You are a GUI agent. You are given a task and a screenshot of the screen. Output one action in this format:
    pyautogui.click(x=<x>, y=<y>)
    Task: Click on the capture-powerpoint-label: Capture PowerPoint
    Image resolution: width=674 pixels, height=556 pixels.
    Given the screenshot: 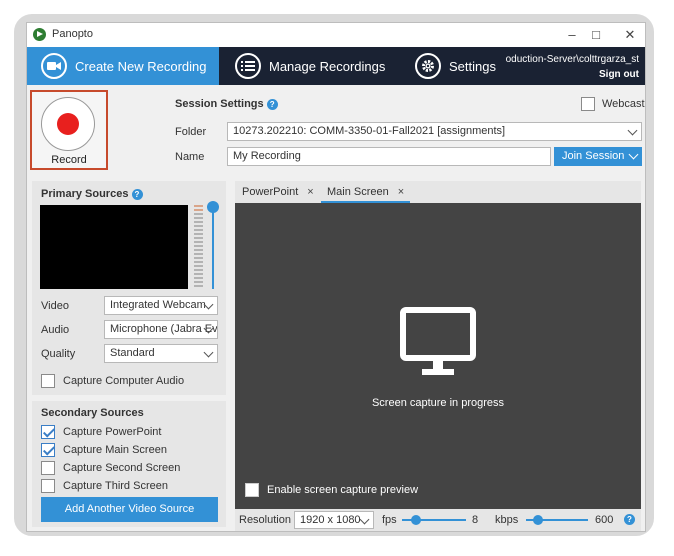 What is the action you would take?
    pyautogui.click(x=112, y=432)
    